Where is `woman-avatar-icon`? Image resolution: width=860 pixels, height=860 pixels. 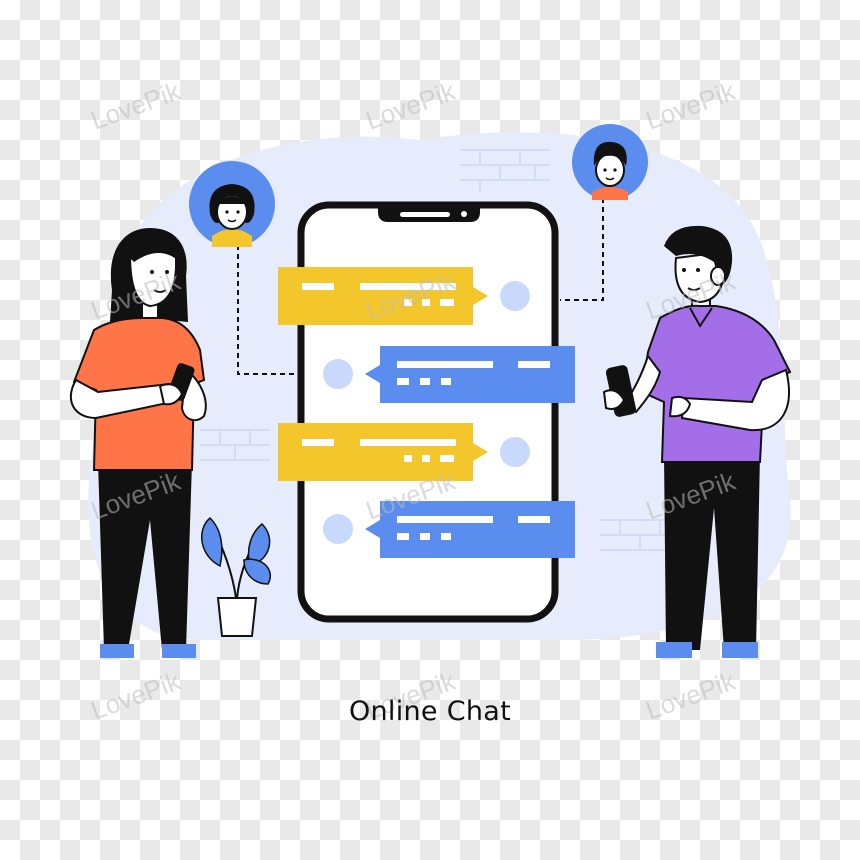
woman-avatar-icon is located at coordinates (232, 204).